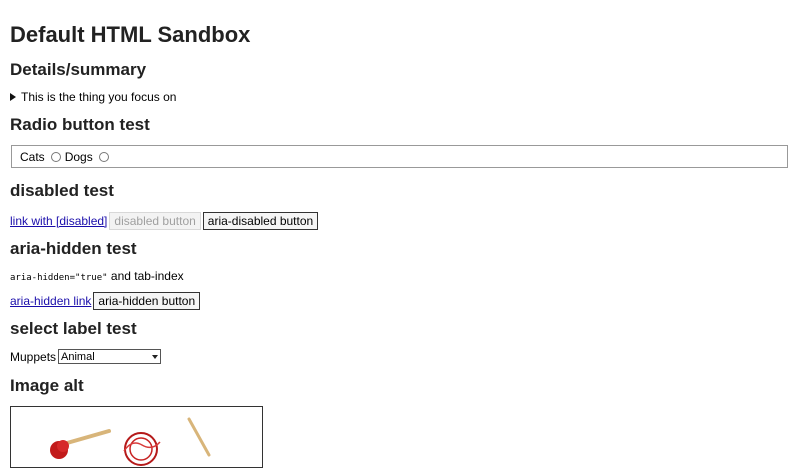 The width and height of the screenshot is (800, 468). I want to click on radio-fieldset: Cats Dogs, so click(399, 156).